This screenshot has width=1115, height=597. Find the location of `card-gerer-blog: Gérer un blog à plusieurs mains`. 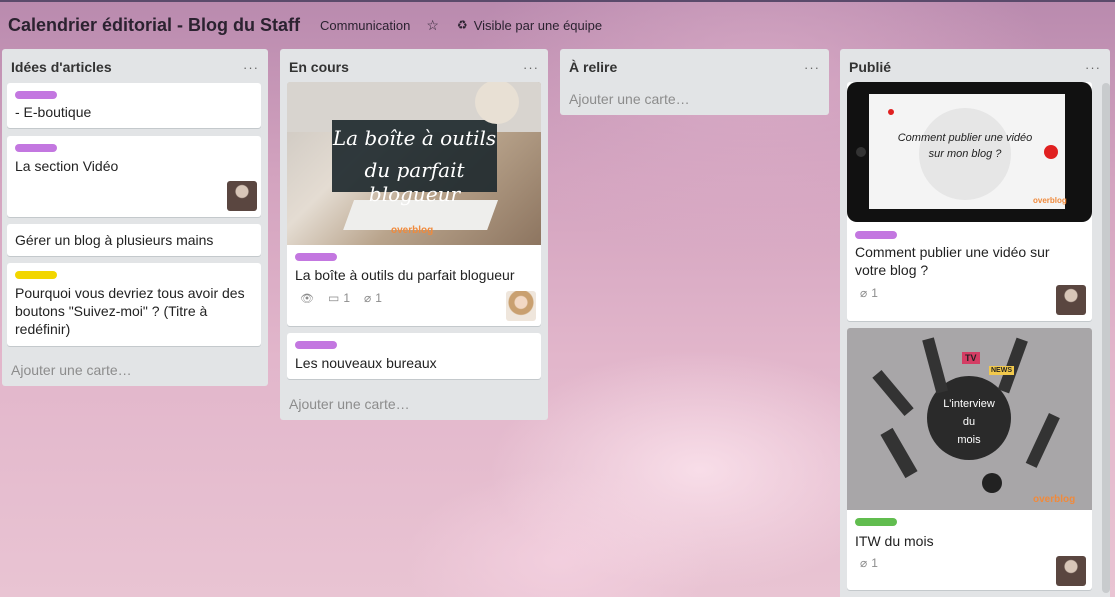

card-gerer-blog: Gérer un blog à plusieurs mains is located at coordinates (134, 240).